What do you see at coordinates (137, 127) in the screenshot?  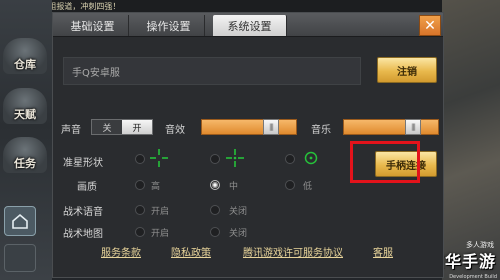 I see `sound-on-option: 开` at bounding box center [137, 127].